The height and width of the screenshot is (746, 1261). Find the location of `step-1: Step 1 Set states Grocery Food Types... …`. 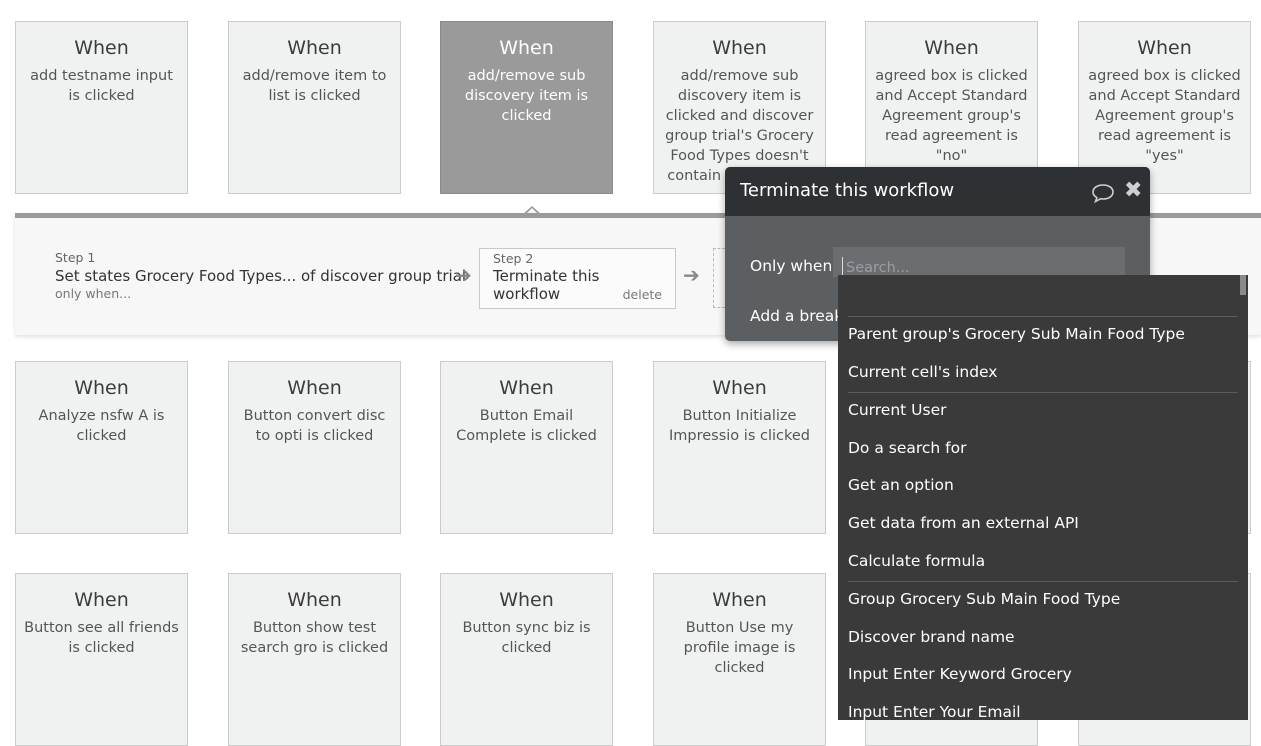

step-1: Step 1 Set states Grocery Food Types... … is located at coordinates (260, 275).